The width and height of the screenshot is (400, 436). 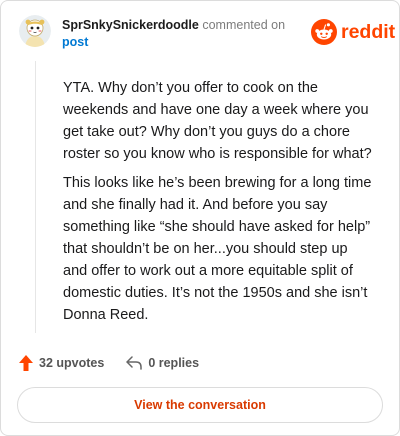 I want to click on comment-footer: 32 upvotes 0 replies, so click(x=109, y=363).